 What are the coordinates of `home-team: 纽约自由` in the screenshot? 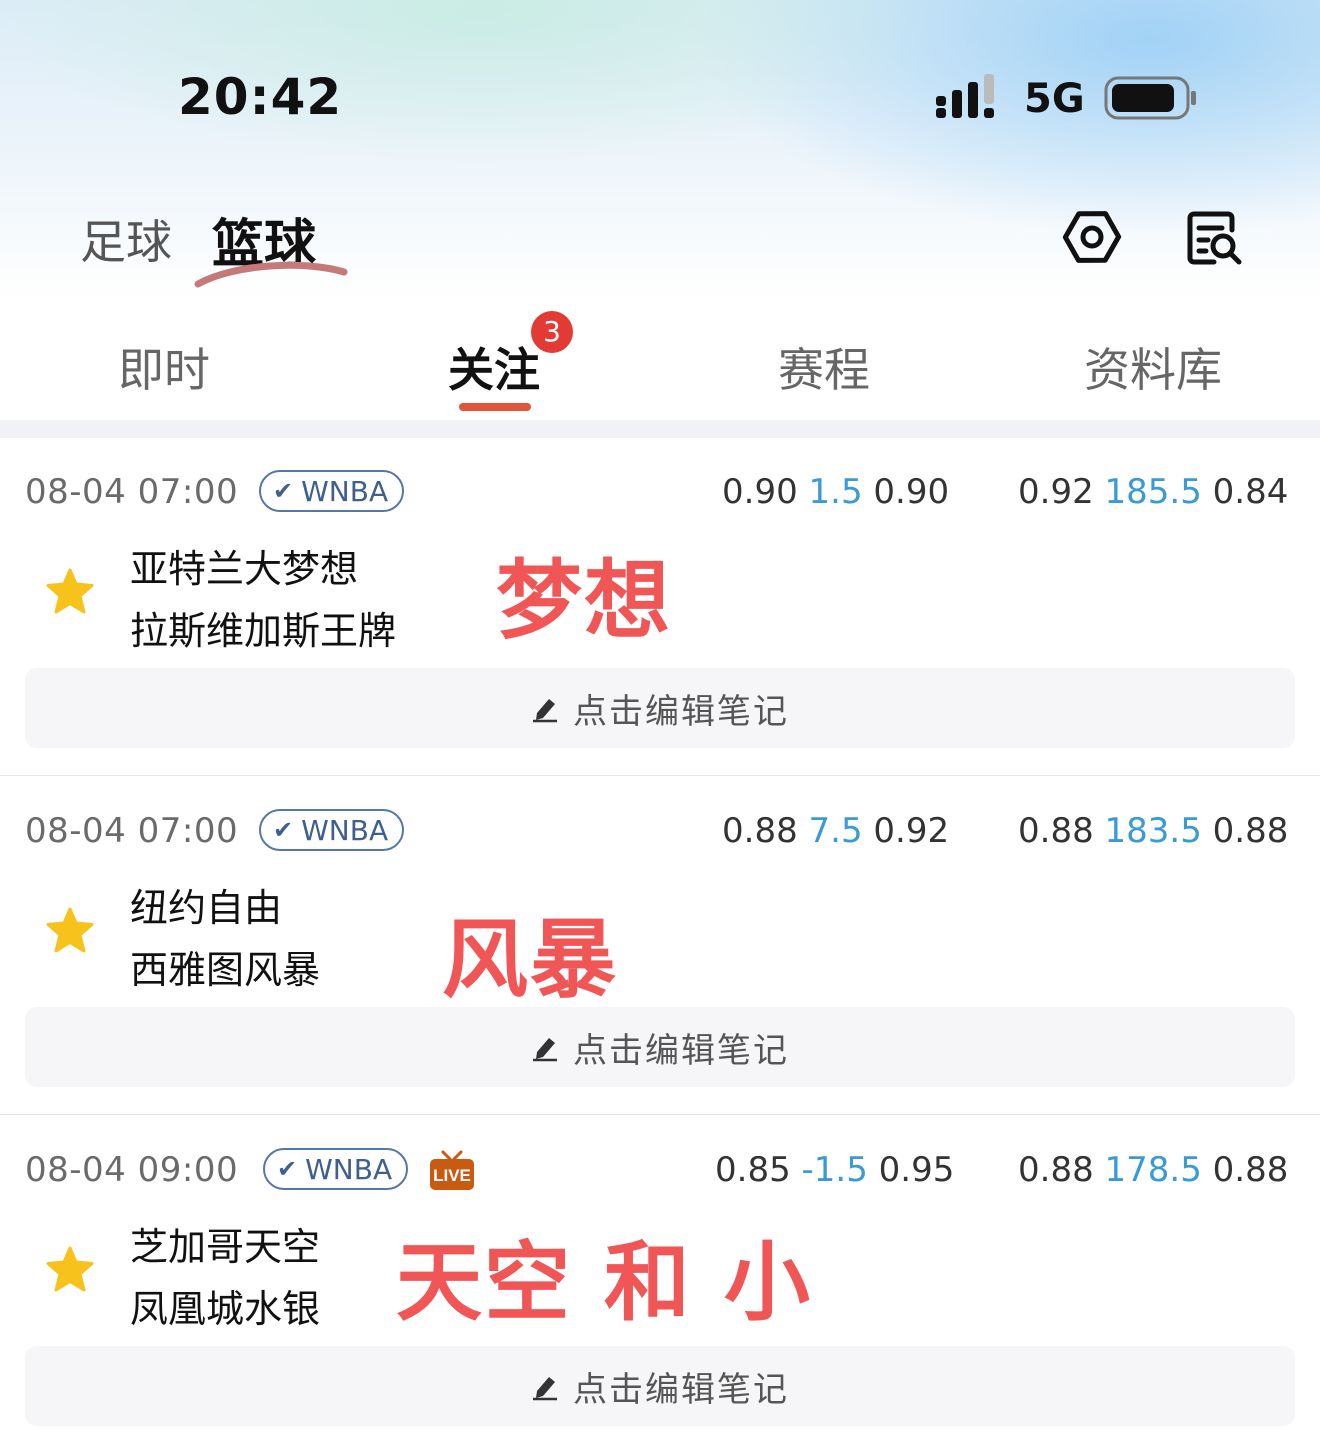 It's located at (206, 908).